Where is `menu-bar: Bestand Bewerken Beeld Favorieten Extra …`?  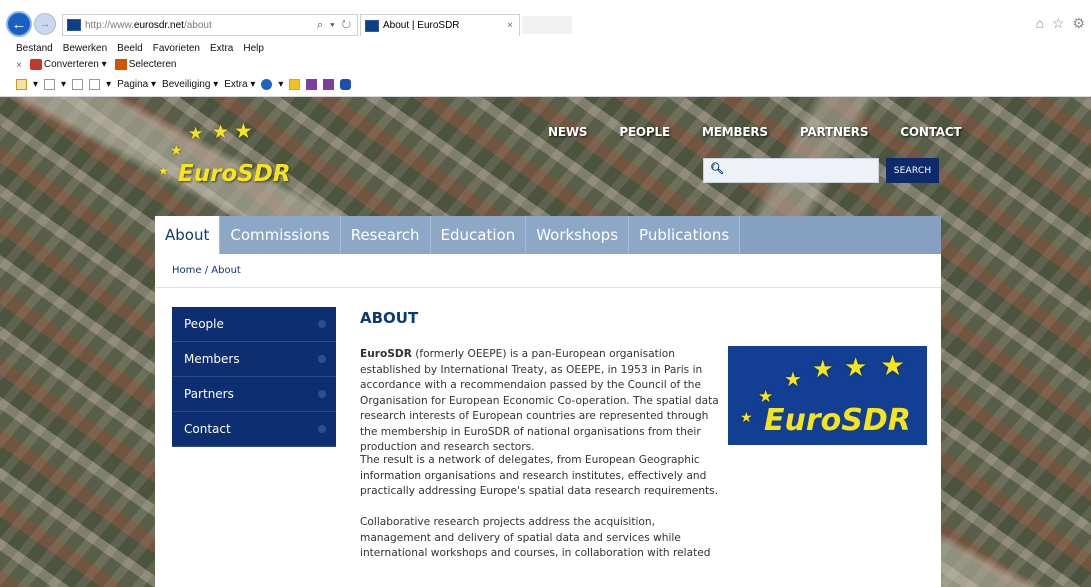
menu-bar: Bestand Bewerken Beeld Favorieten Extra … is located at coordinates (132, 48).